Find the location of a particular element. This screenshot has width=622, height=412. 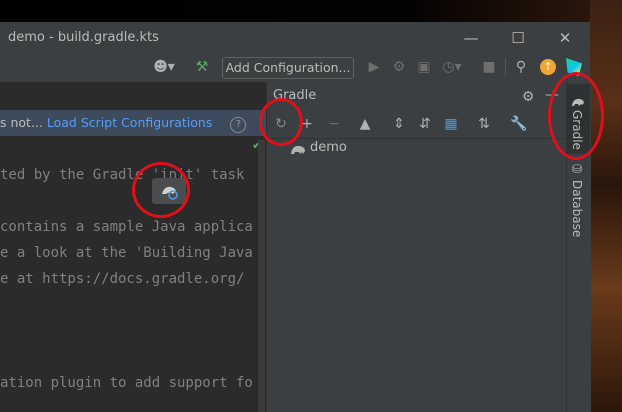

minimize-icon: — is located at coordinates (471, 38).